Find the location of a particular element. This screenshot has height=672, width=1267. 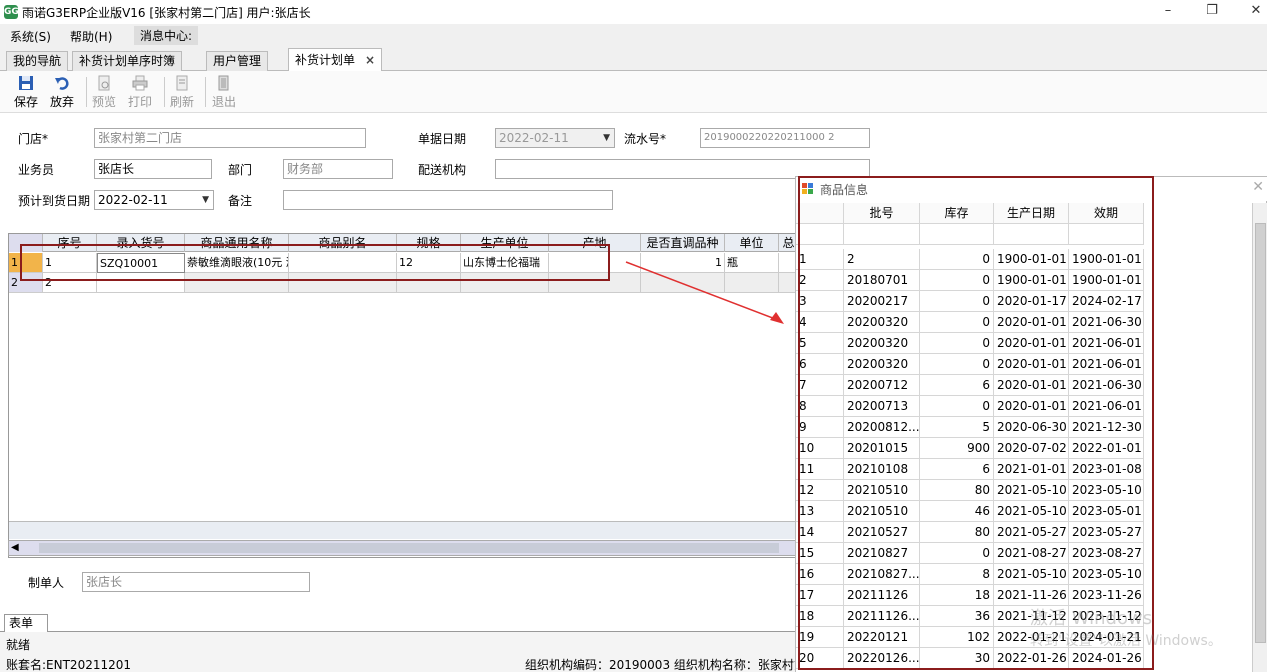

cell-batch: 20180701 is located at coordinates (882, 280).